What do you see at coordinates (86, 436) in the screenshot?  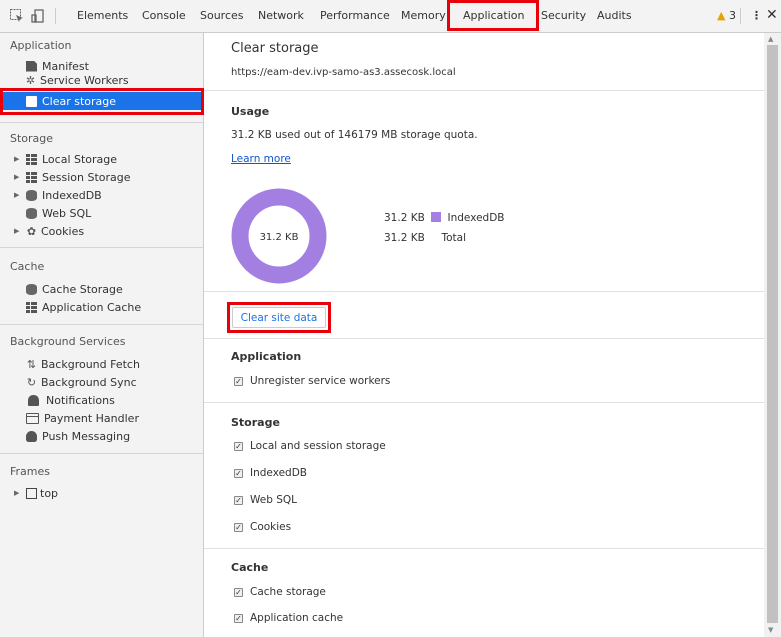 I see `sidebar-item-label: Push Messaging` at bounding box center [86, 436].